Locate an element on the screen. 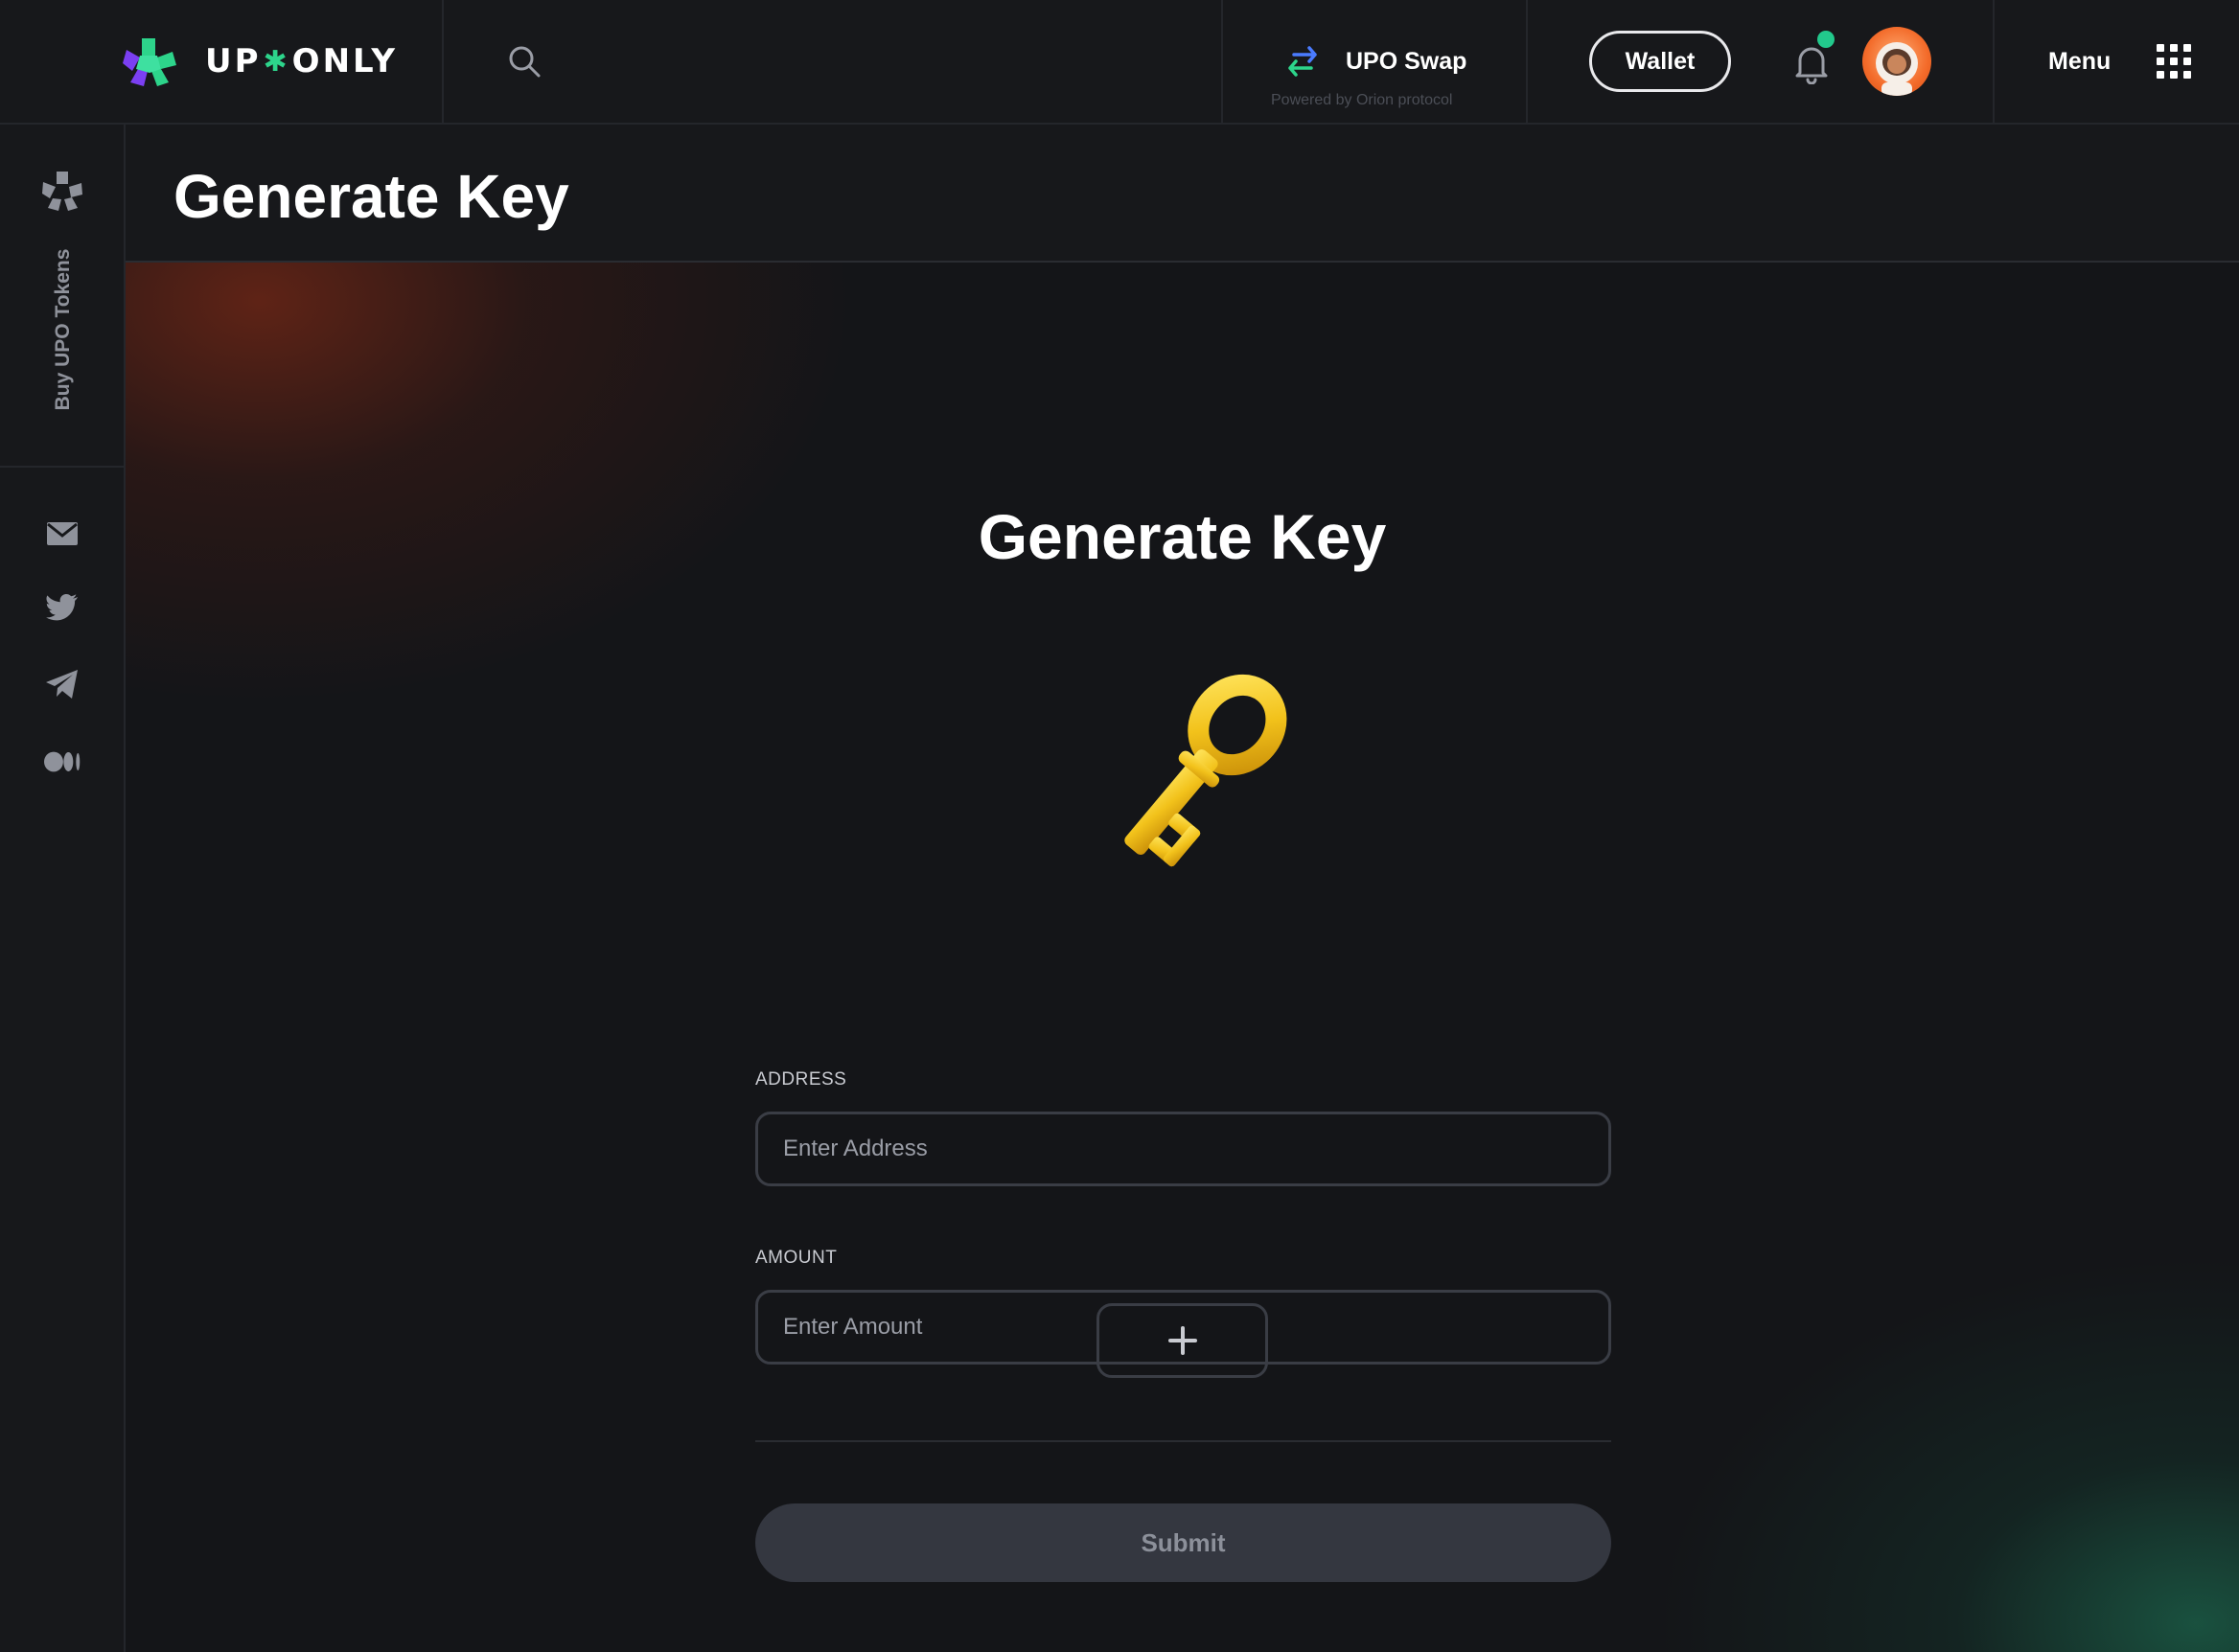 This screenshot has width=2239, height=1652. plus-icon is located at coordinates (1182, 1340).